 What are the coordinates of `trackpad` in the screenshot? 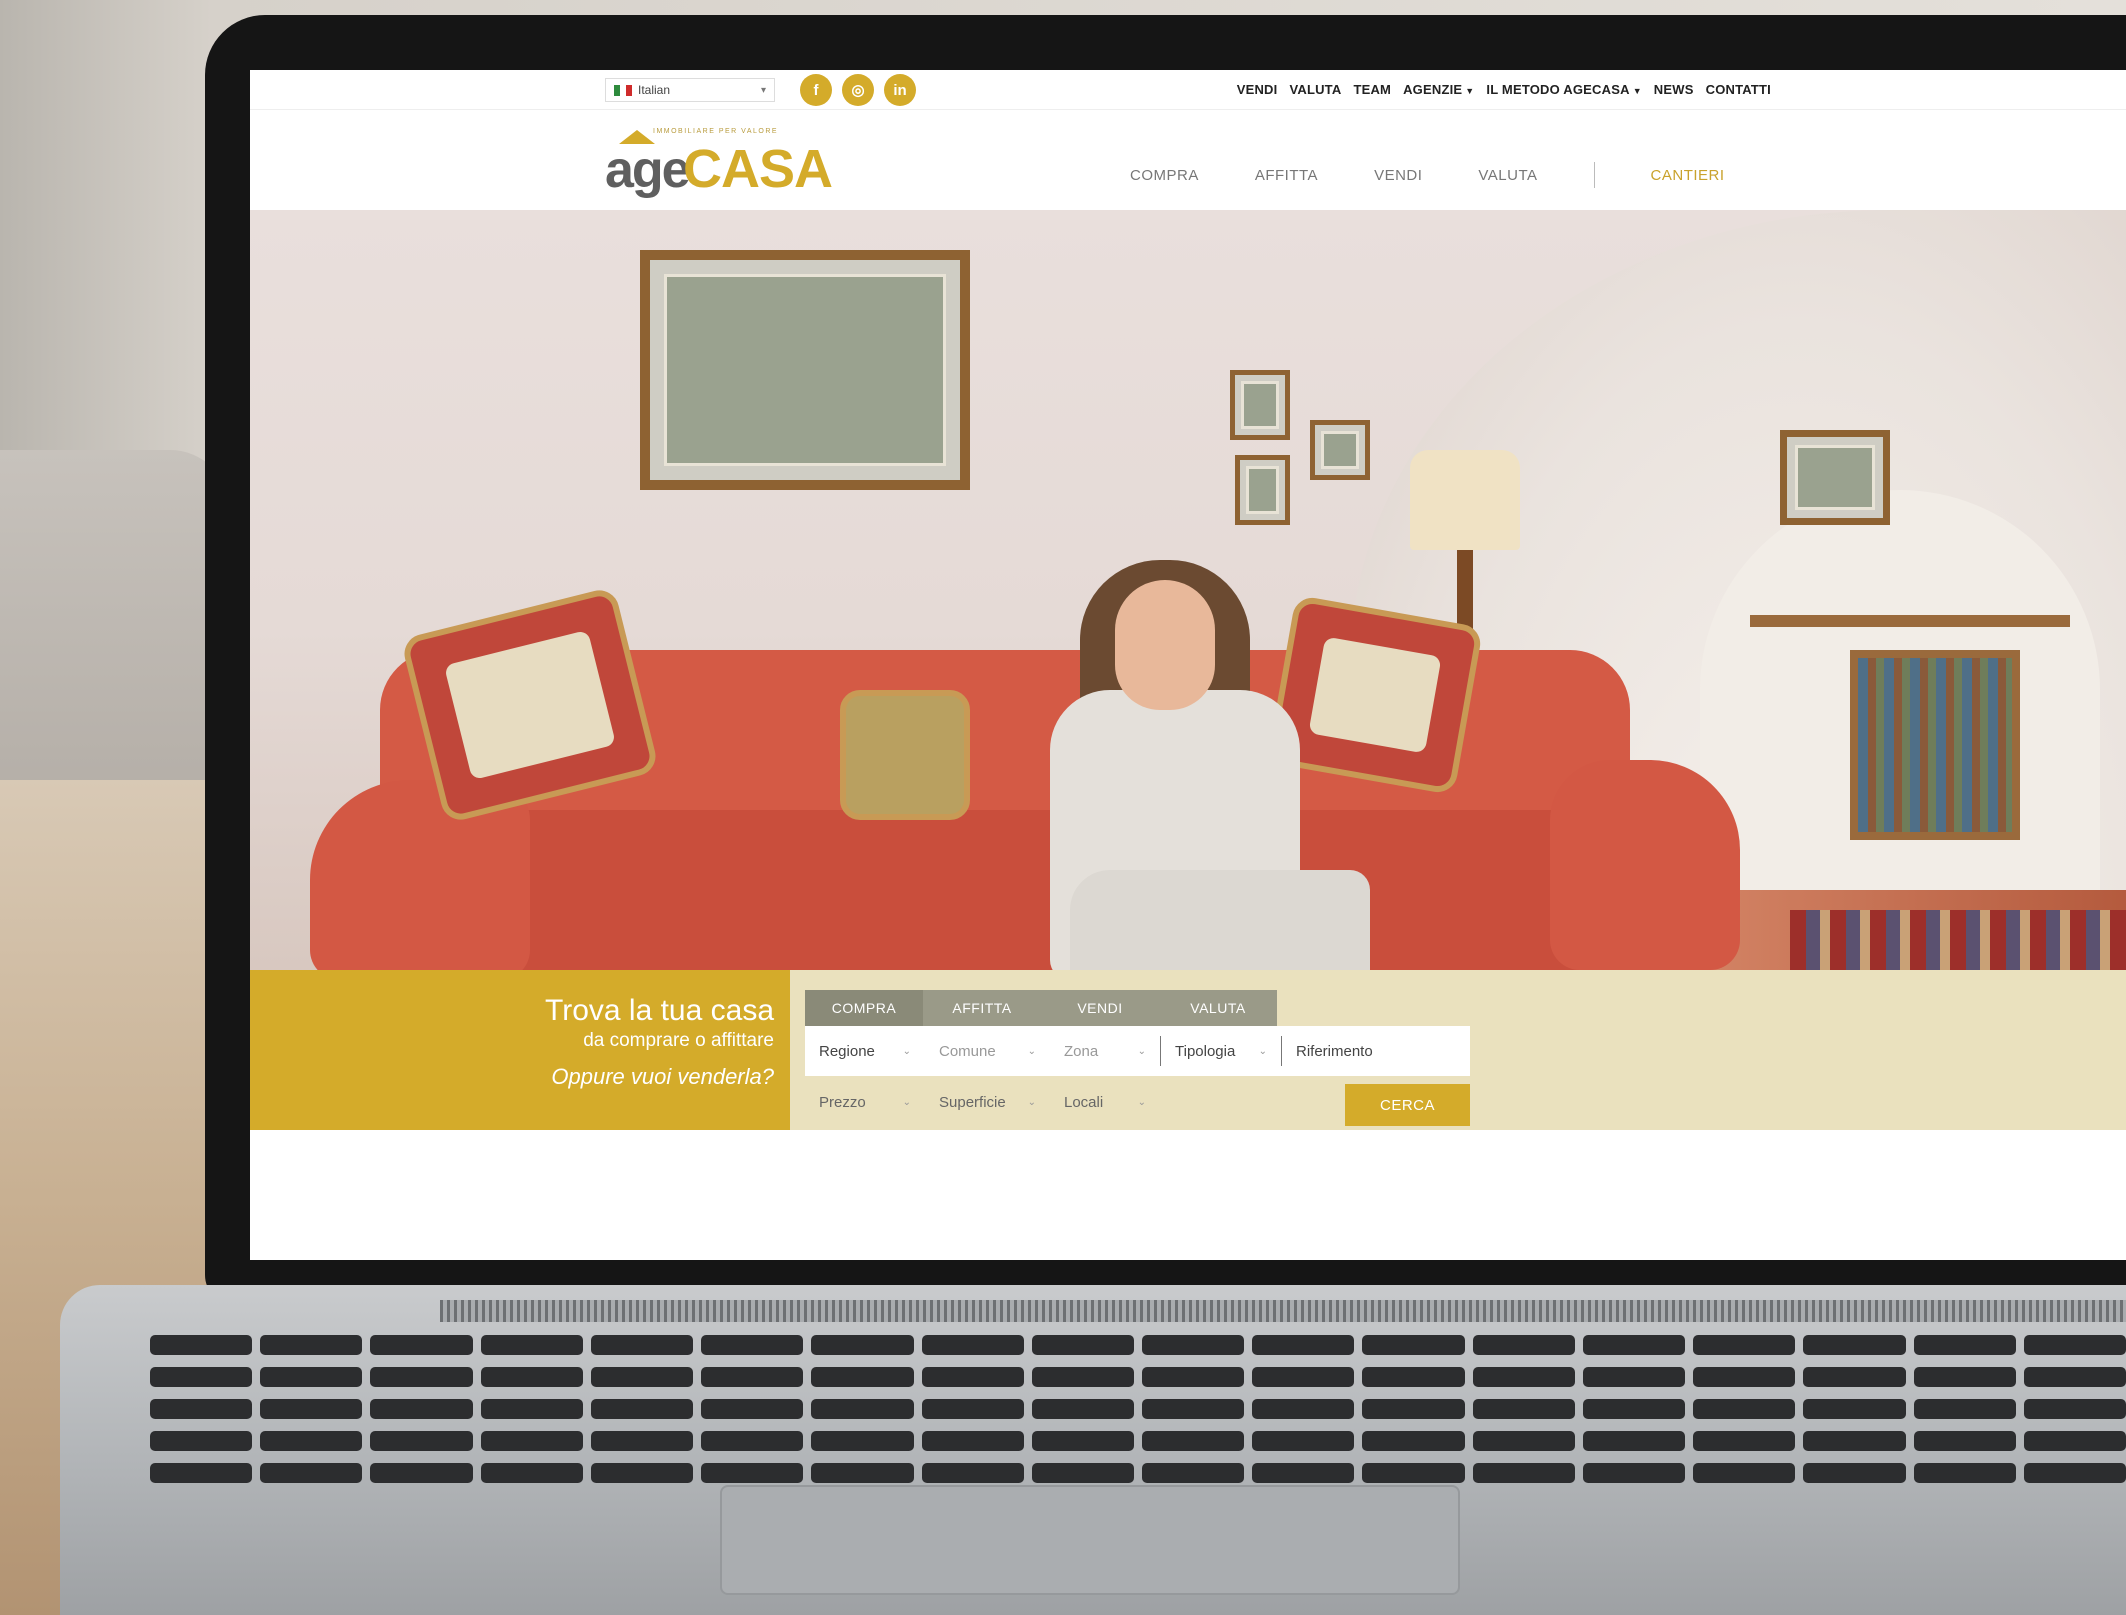 It's located at (1090, 1540).